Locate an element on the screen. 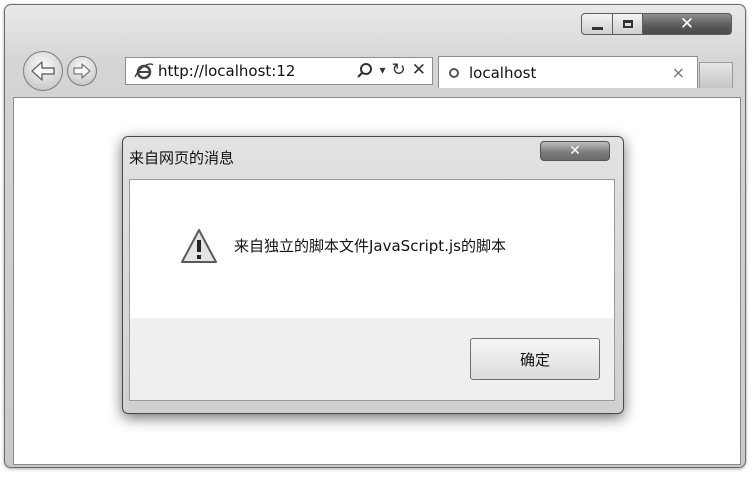  refresh-icon: ↻ is located at coordinates (399, 70).